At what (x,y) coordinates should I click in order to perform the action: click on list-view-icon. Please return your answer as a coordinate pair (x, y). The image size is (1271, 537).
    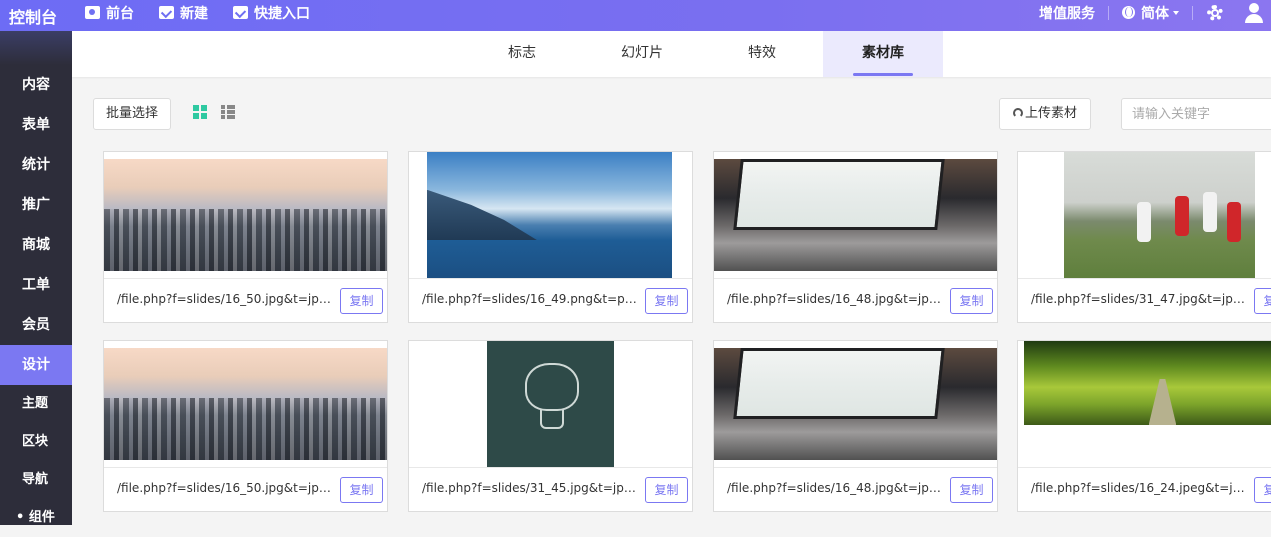
    Looking at the image, I should click on (228, 112).